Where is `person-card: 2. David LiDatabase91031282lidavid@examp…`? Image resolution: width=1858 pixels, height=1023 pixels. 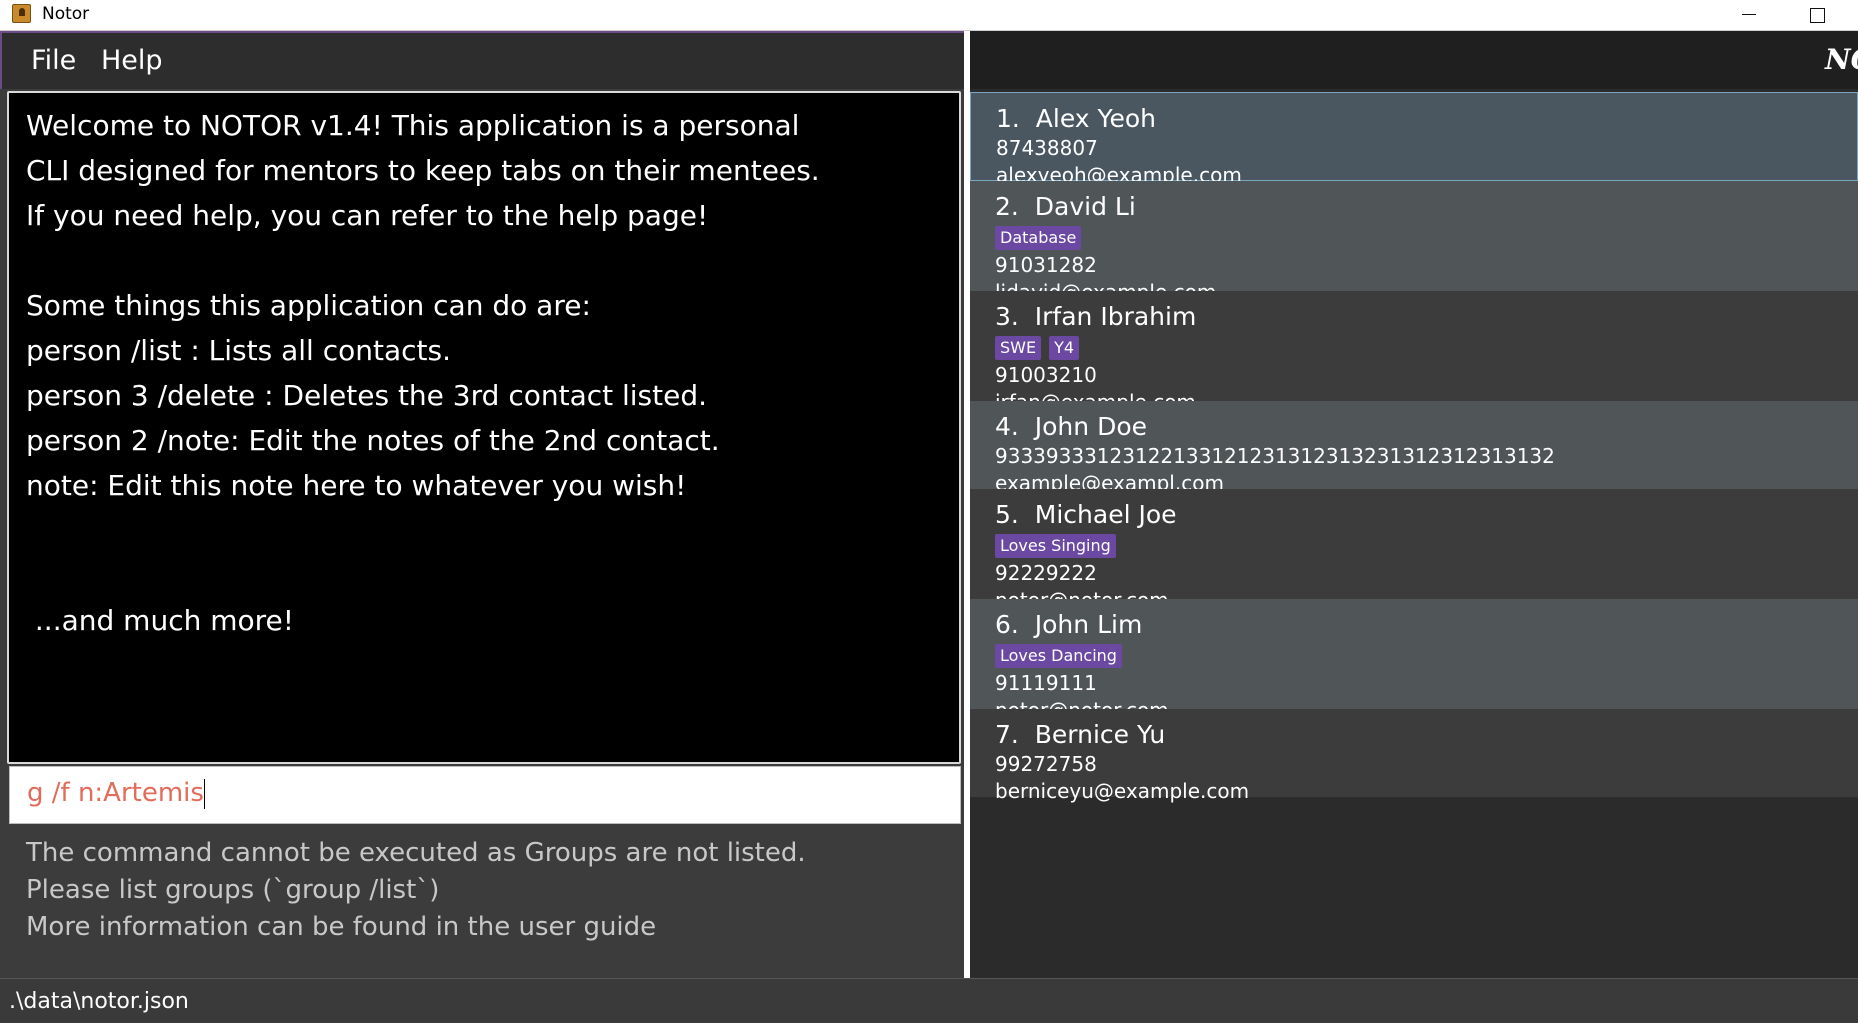 person-card: 2. David LiDatabase91031282lidavid@examp… is located at coordinates (1414, 242).